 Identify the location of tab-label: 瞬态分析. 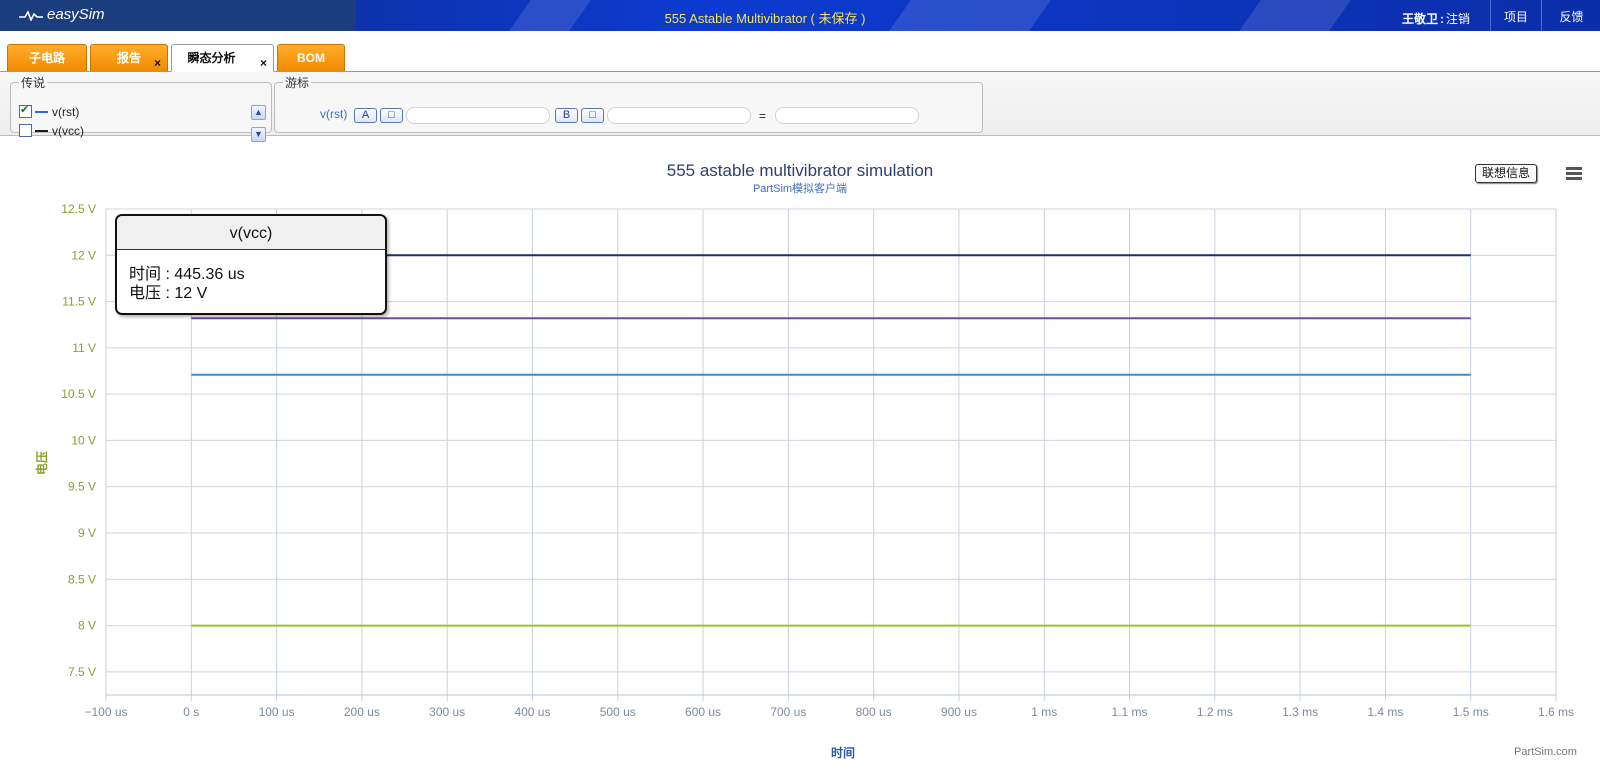
(211, 58).